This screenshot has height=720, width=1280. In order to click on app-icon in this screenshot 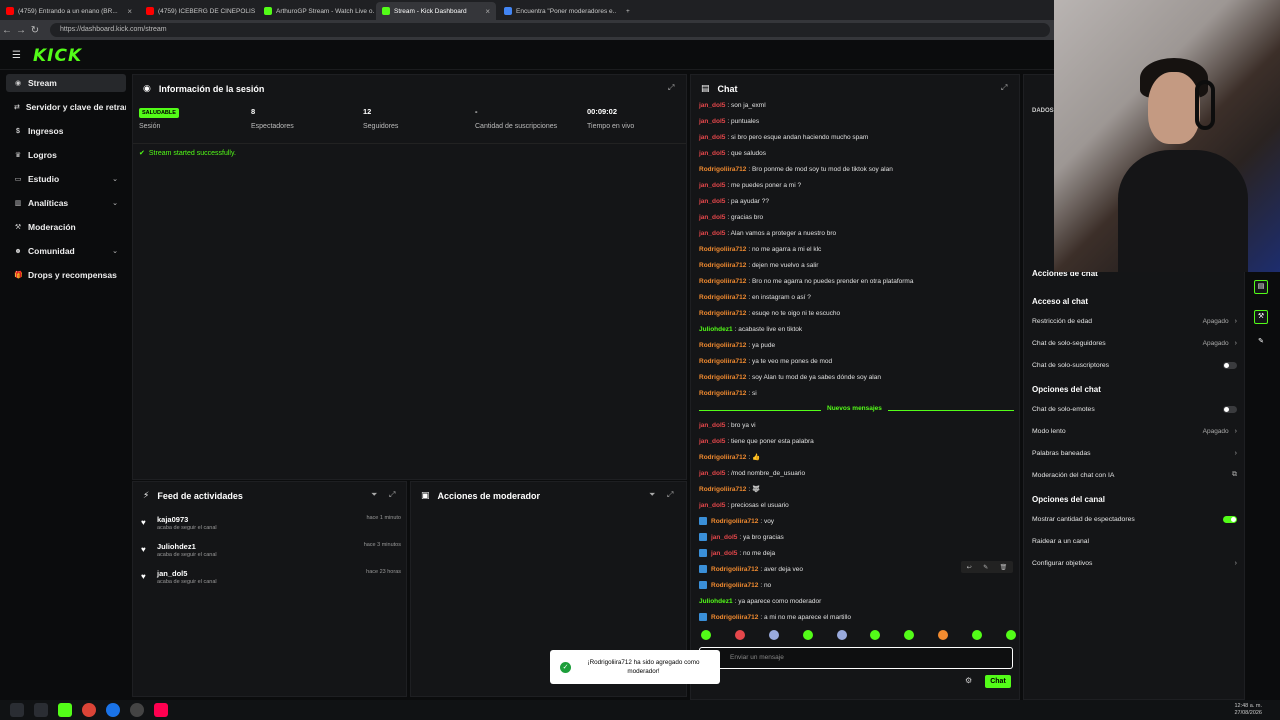, I will do `click(65, 710)`.